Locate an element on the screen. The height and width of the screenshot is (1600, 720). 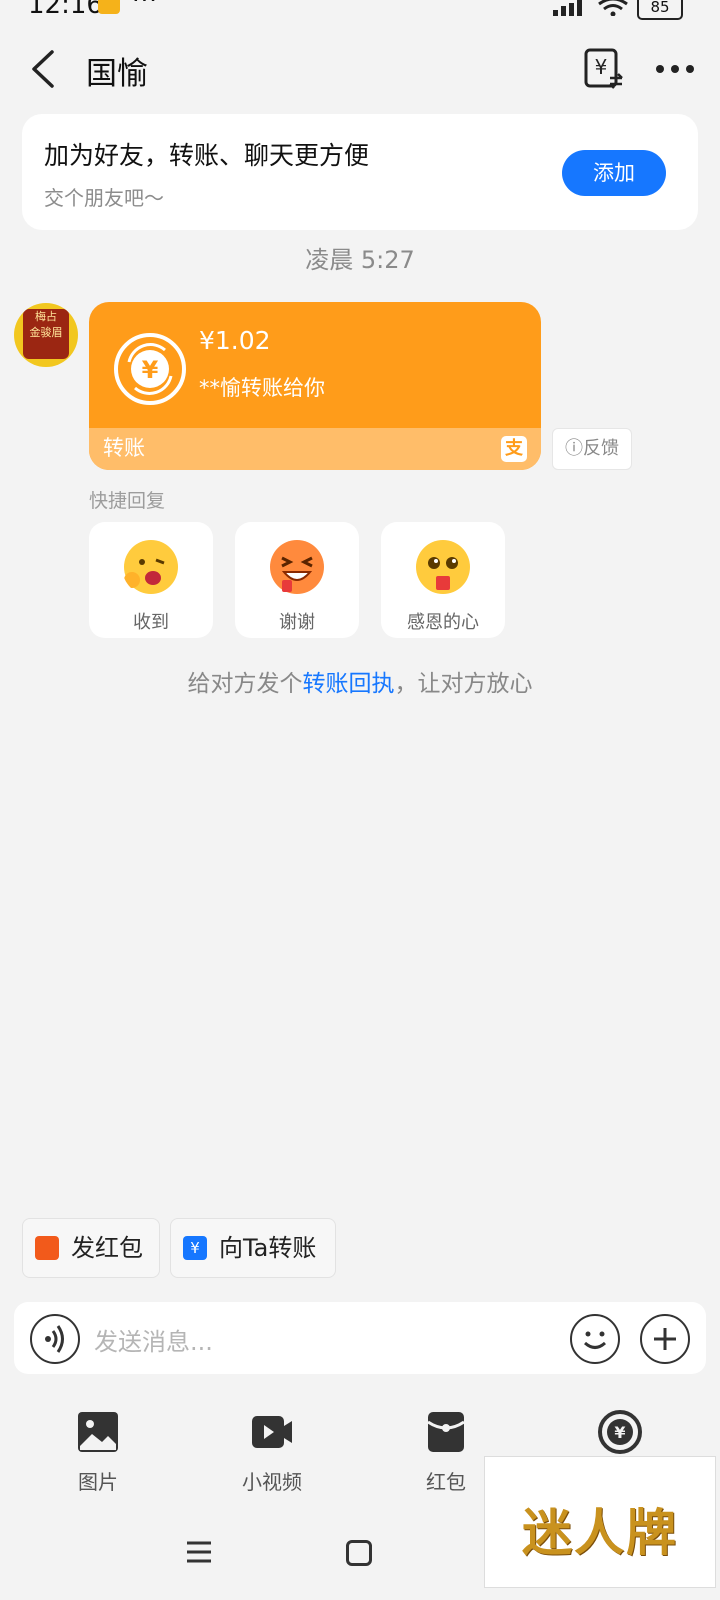
transfer-circle-icon: ¥ is located at coordinates (620, 1432).